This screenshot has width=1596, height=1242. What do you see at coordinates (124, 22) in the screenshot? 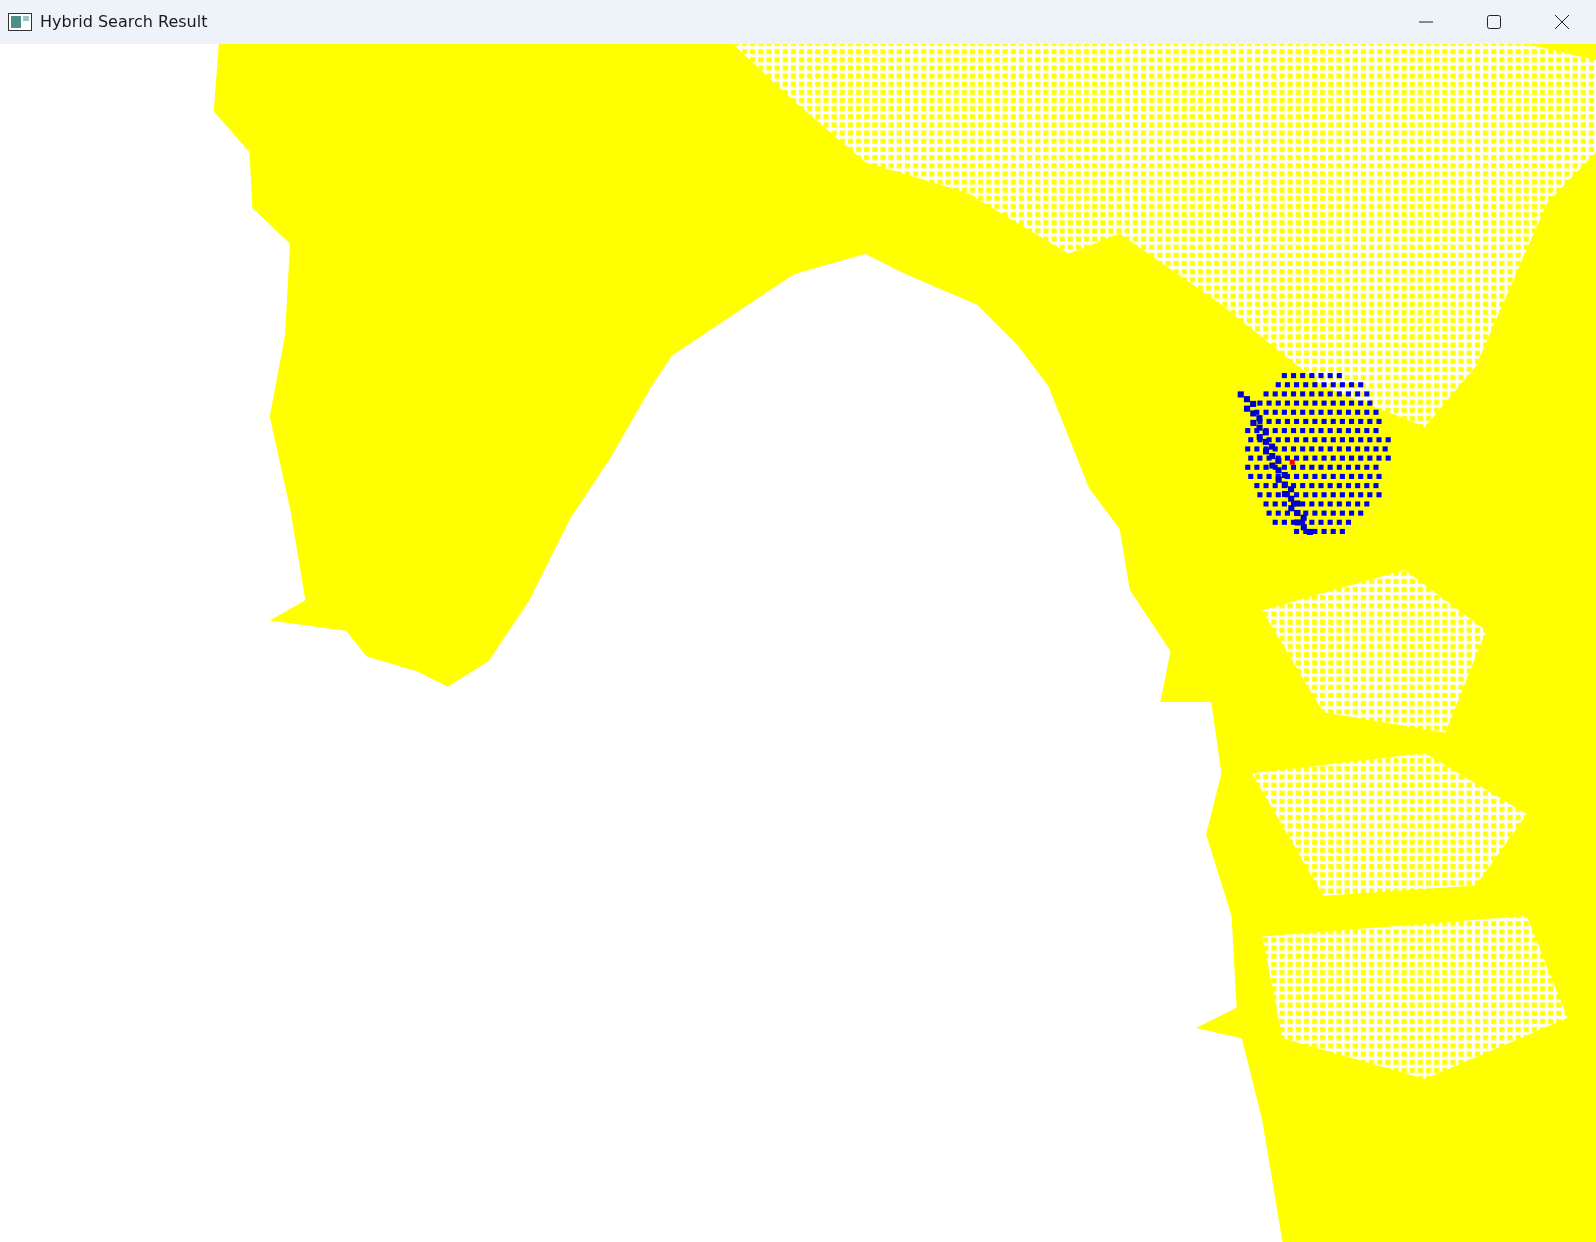
I see `window-title: Hybrid Search Result` at bounding box center [124, 22].